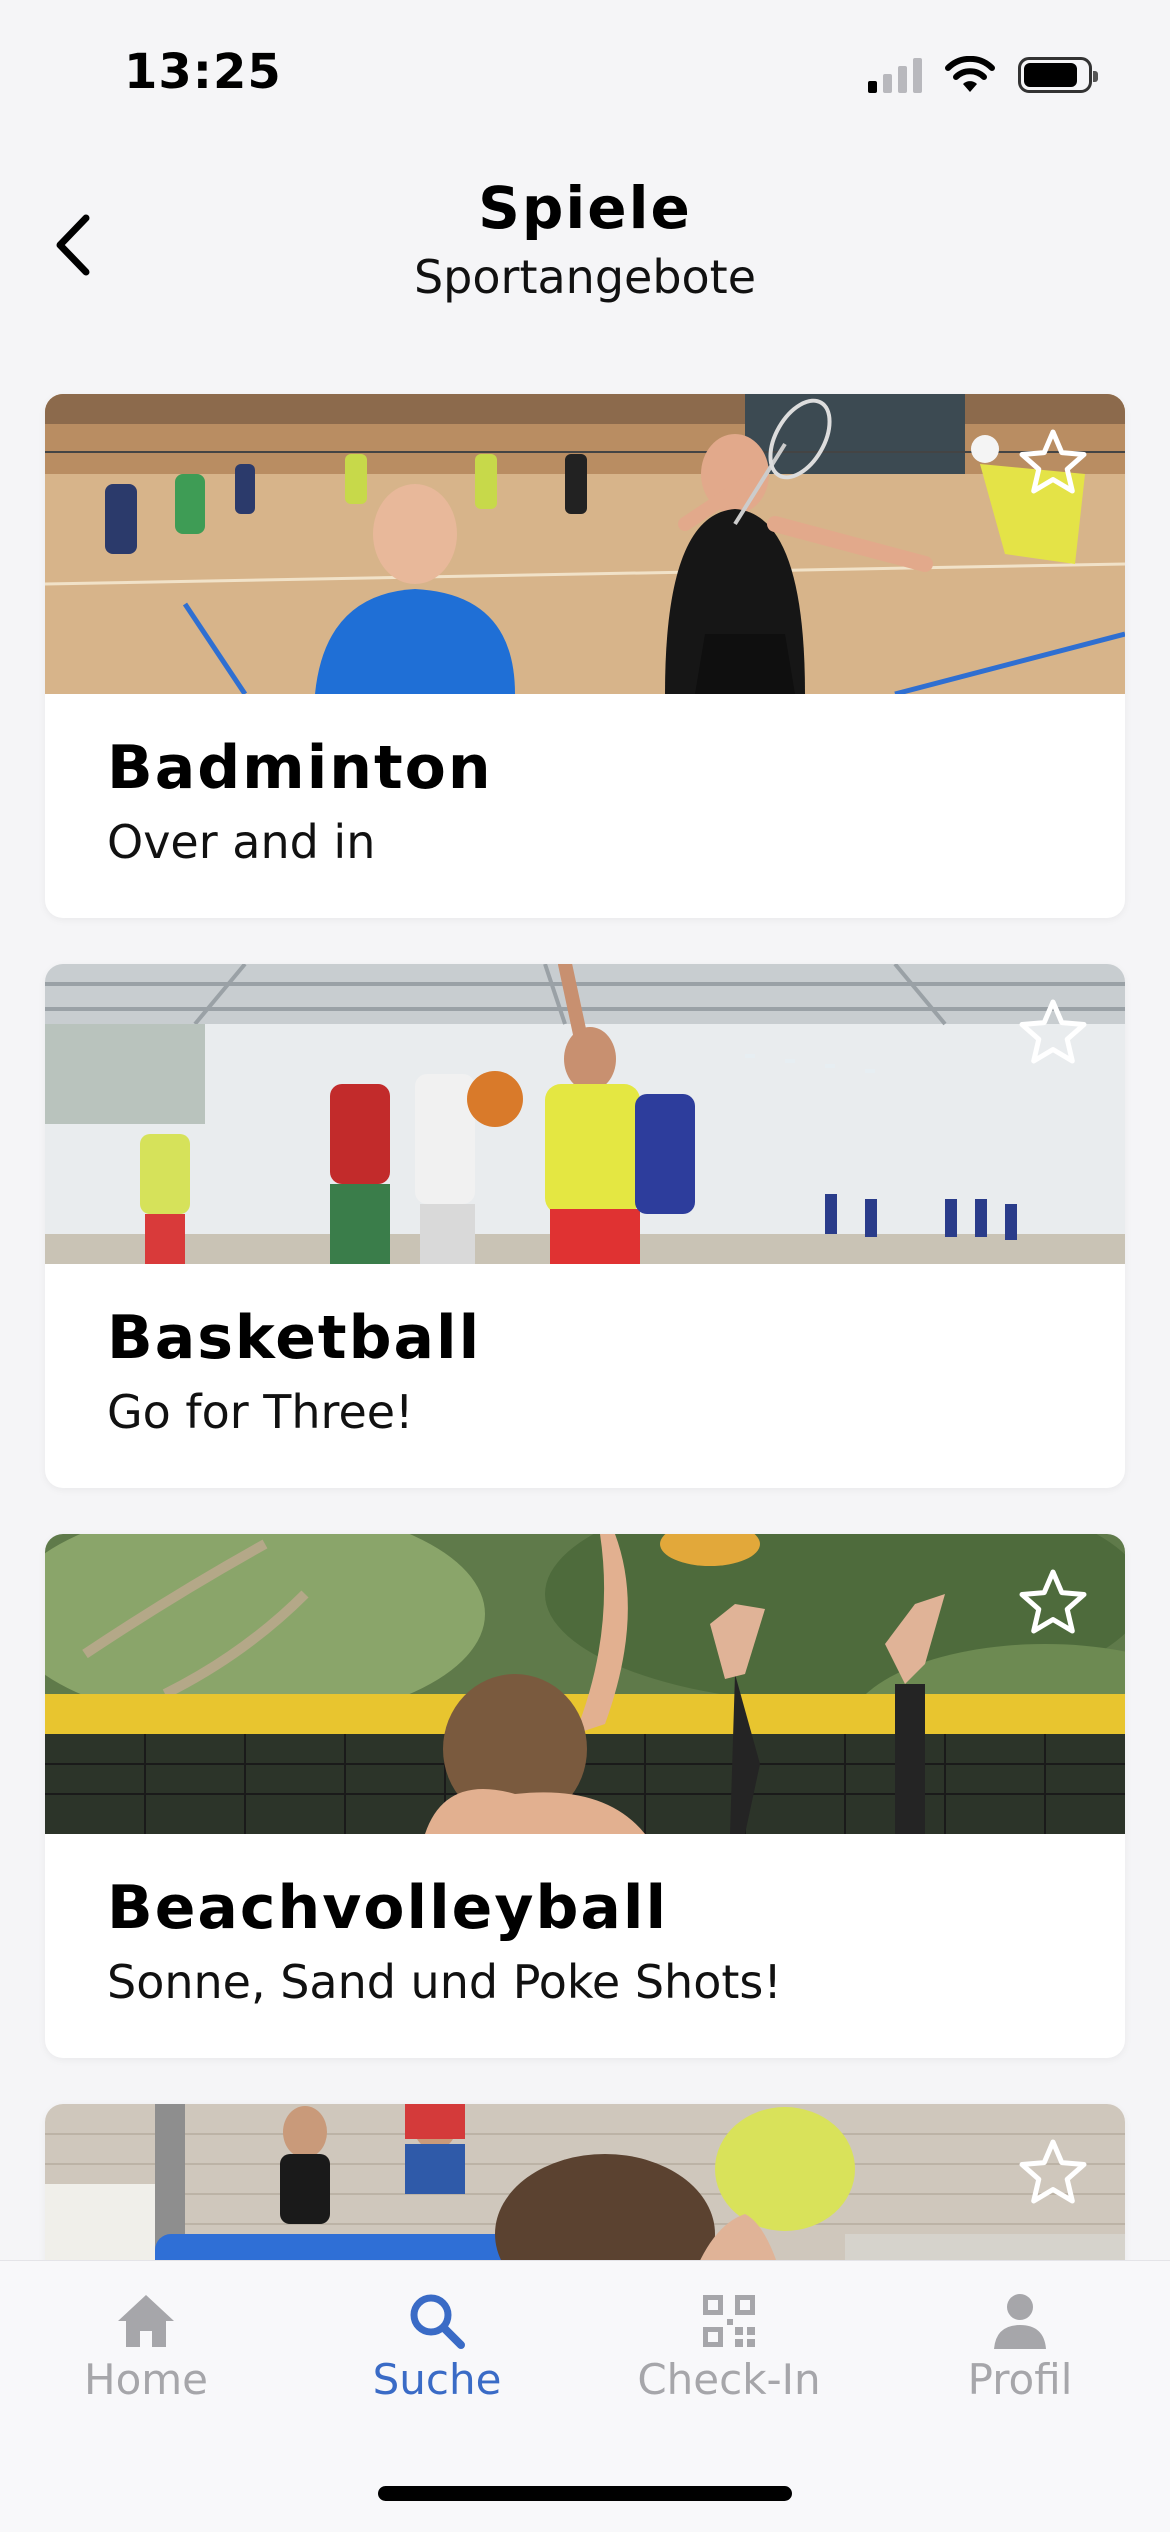 Image resolution: width=1170 pixels, height=2532 pixels. What do you see at coordinates (895, 75) in the screenshot?
I see `cellular-signal-icon` at bounding box center [895, 75].